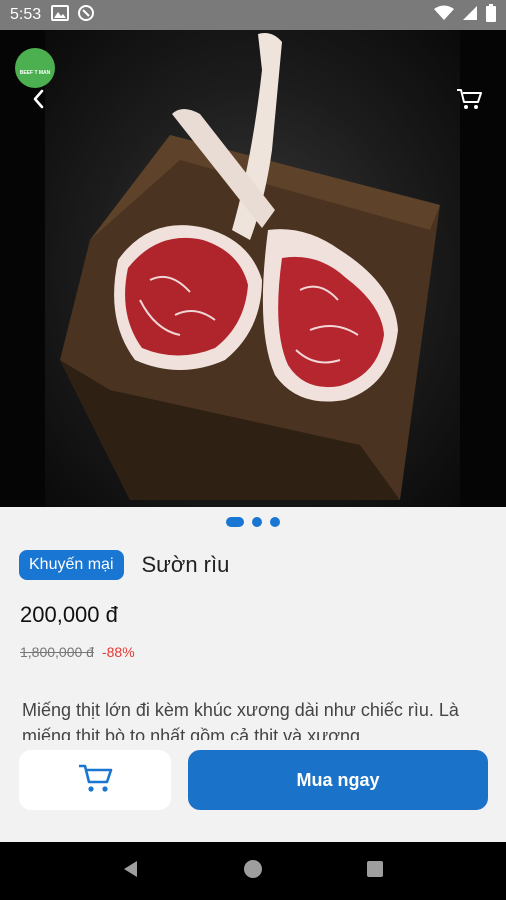  I want to click on system-nav-bar, so click(253, 871).